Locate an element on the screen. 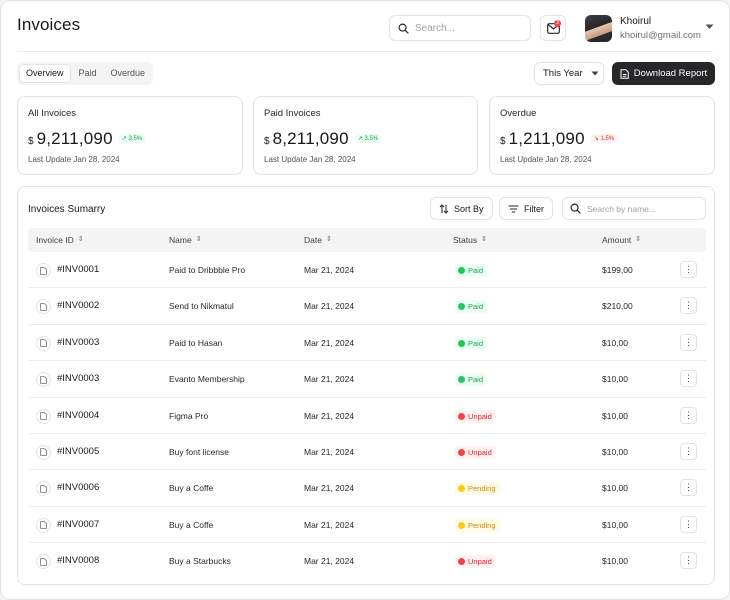 The height and width of the screenshot is (600, 730). column-invoice-id: Invoice ID ⇕ is located at coordinates (60, 240).